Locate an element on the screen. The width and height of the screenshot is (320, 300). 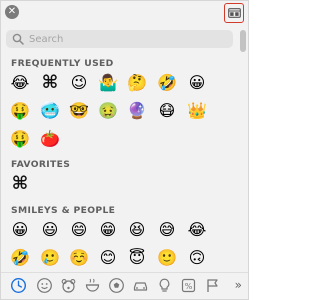
ball-icon is located at coordinates (116, 285).